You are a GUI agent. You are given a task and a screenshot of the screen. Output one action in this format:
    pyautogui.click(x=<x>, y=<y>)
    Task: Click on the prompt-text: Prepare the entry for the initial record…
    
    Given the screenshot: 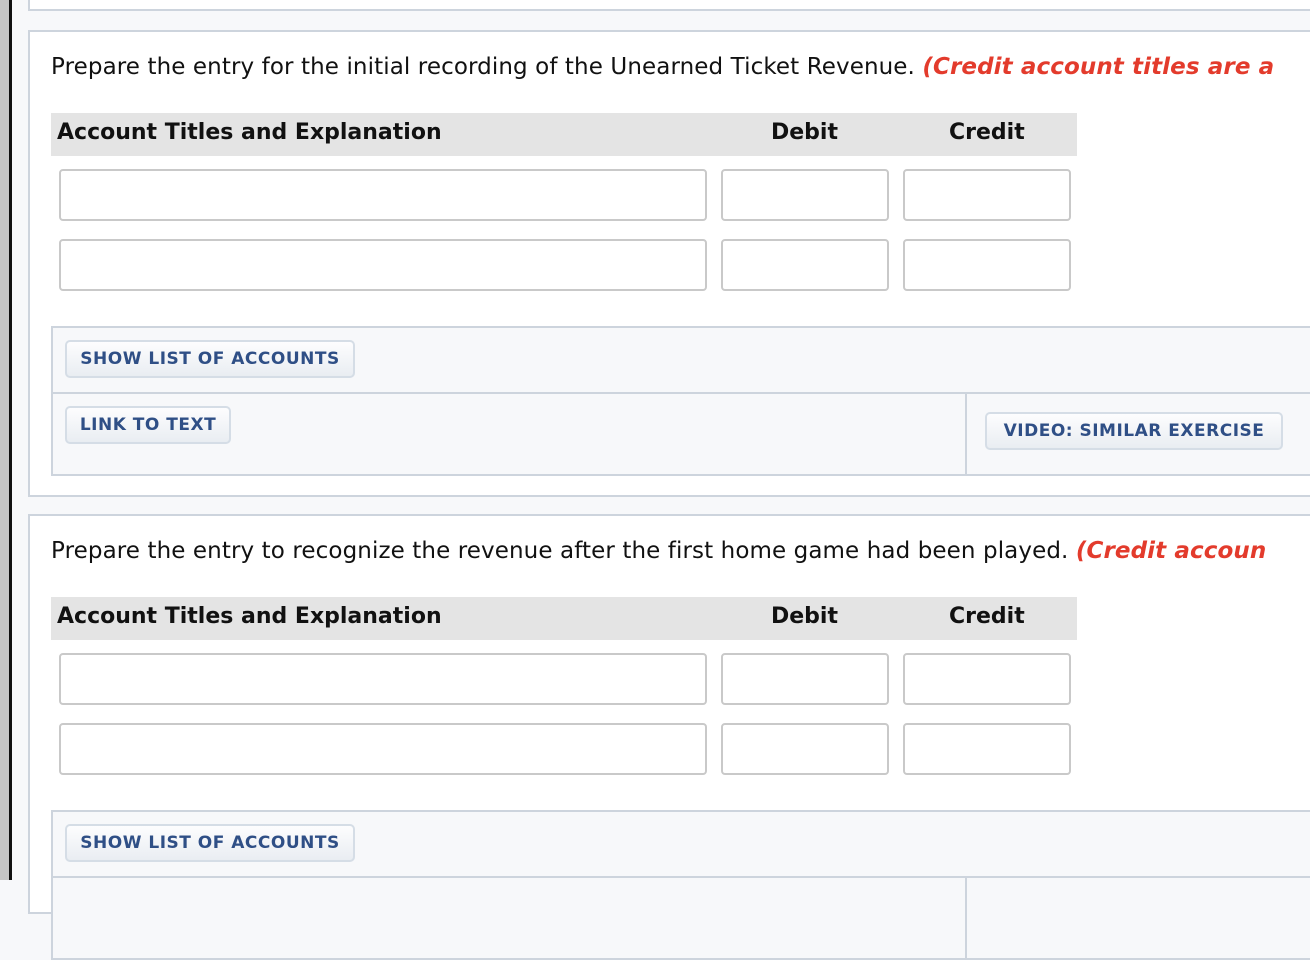 What is the action you would take?
    pyautogui.click(x=483, y=67)
    